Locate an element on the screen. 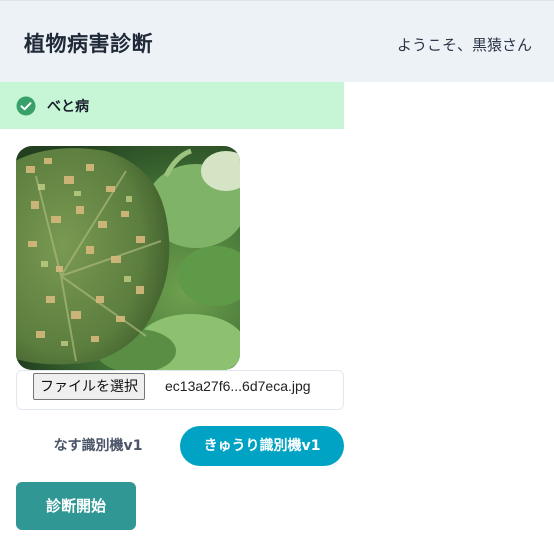 The image size is (554, 545). app-title: 植物病害診断 is located at coordinates (88, 44).